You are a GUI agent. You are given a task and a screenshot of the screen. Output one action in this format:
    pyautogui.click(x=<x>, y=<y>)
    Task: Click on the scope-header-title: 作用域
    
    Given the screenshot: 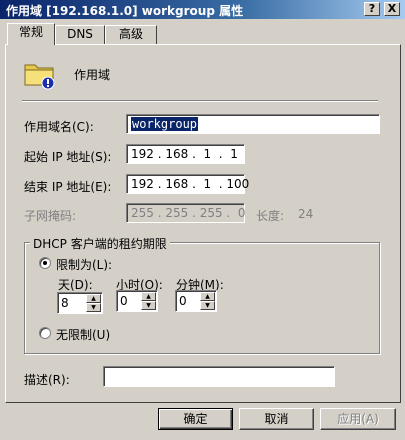 What is the action you would take?
    pyautogui.click(x=92, y=75)
    